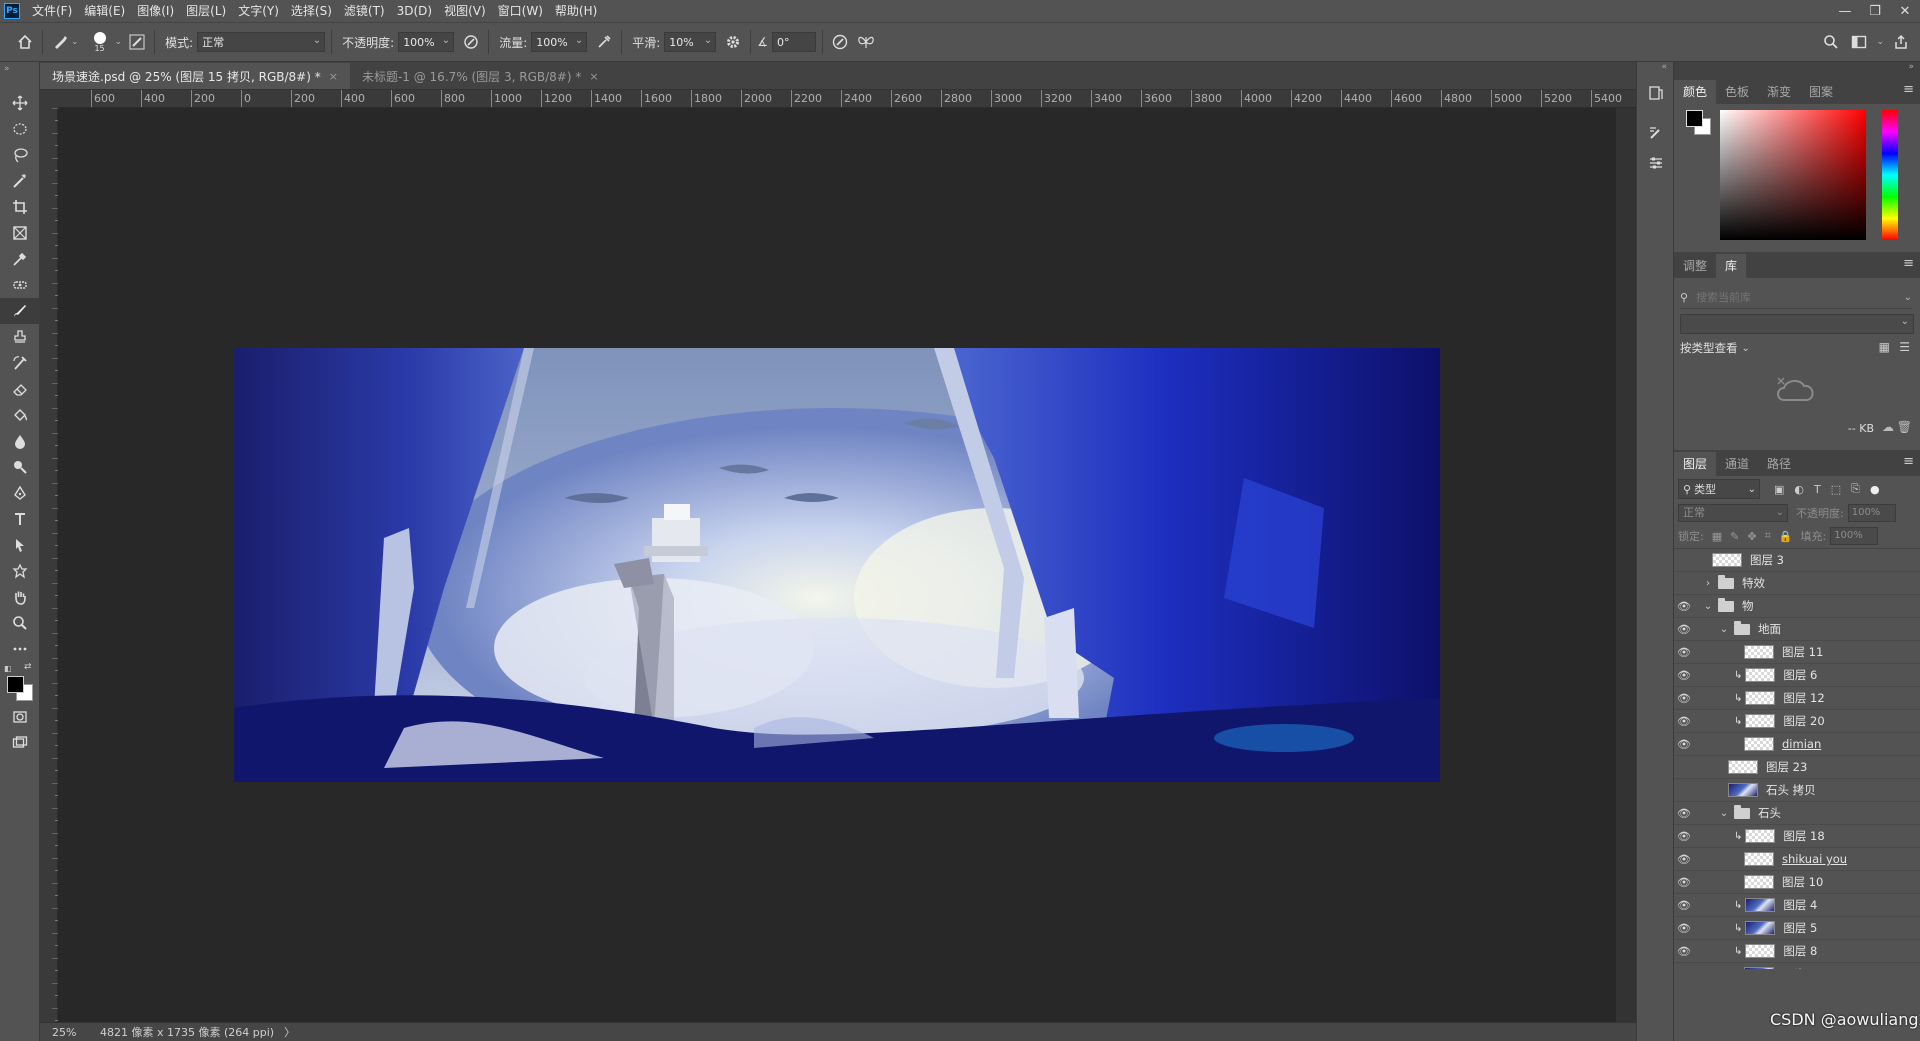  What do you see at coordinates (840, 42) in the screenshot?
I see `pressure-size-icon` at bounding box center [840, 42].